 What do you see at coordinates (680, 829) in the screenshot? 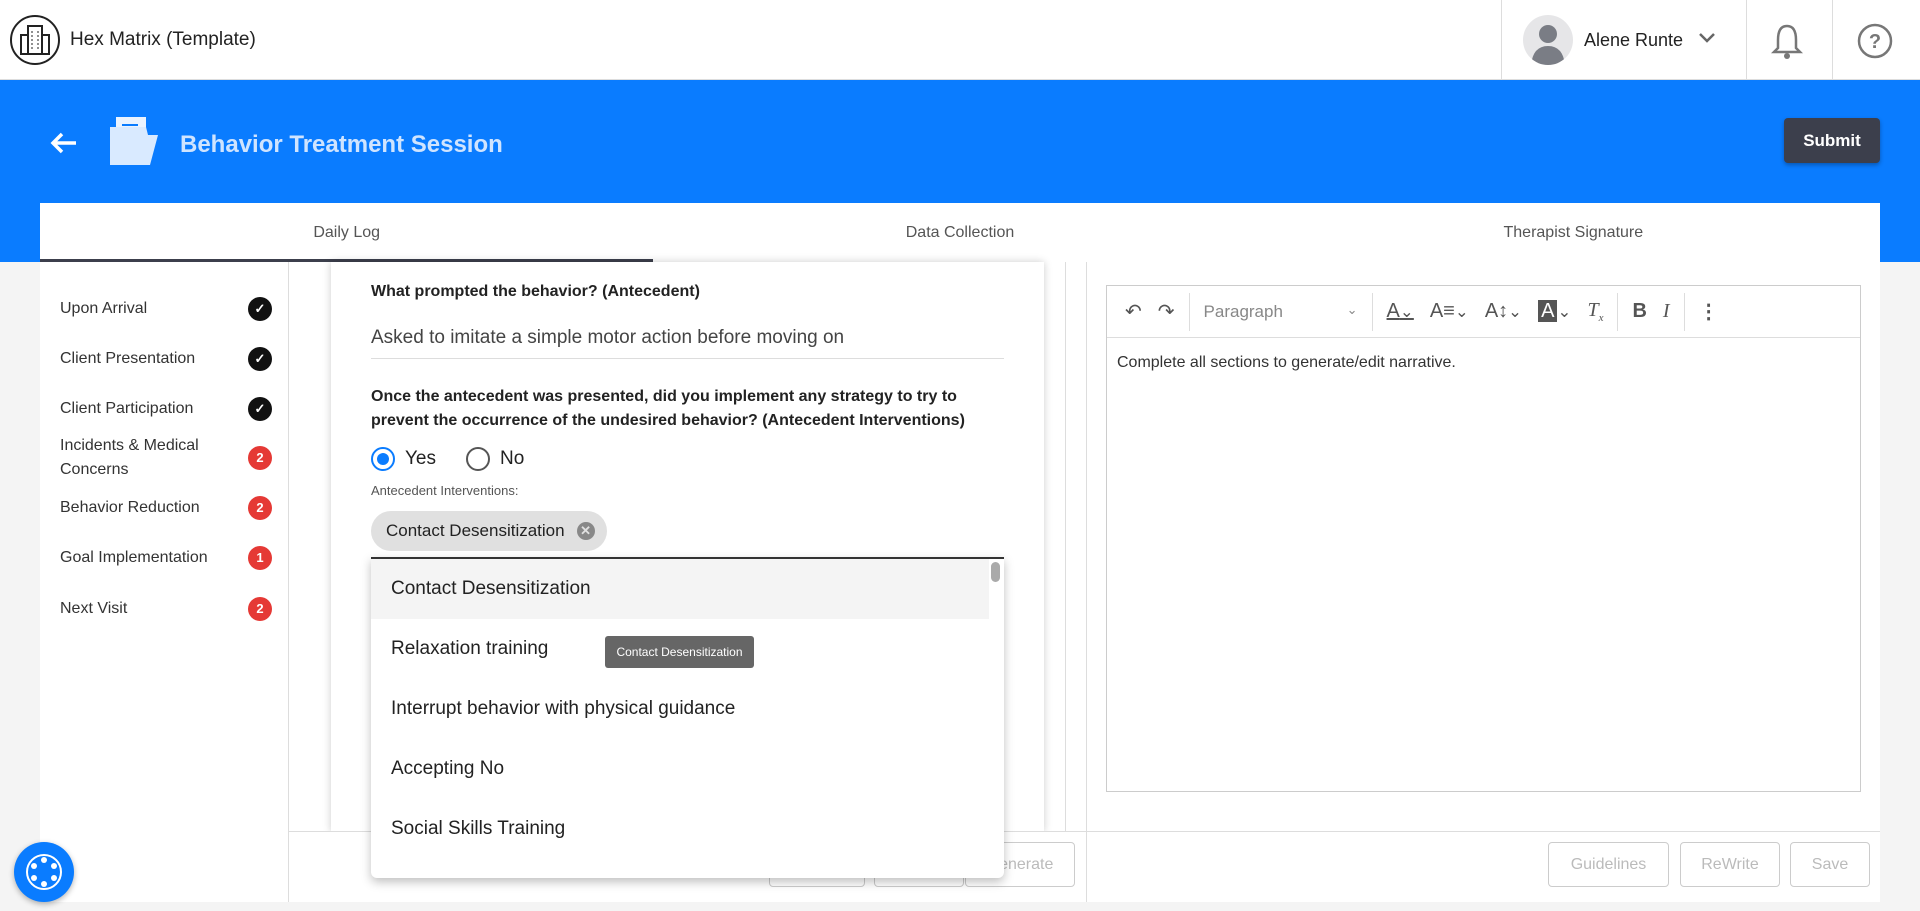
I see `option-item: Social Skills Training` at bounding box center [680, 829].